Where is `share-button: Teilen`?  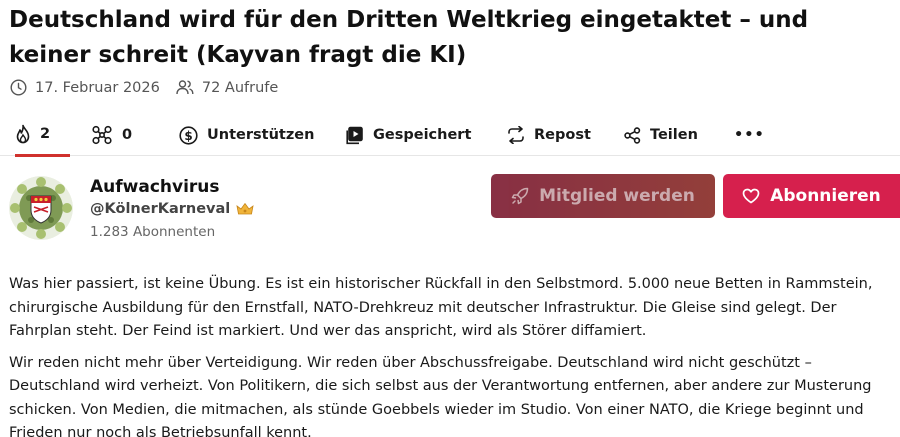
share-button: Teilen is located at coordinates (661, 135).